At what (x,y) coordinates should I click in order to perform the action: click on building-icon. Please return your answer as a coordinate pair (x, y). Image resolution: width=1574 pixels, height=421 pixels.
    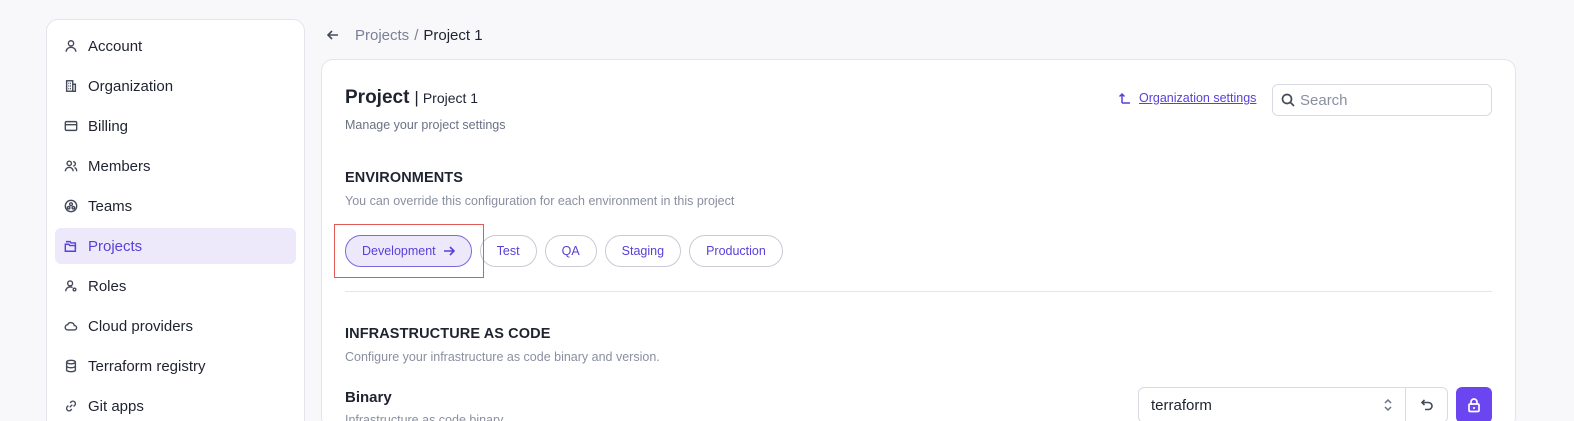
    Looking at the image, I should click on (71, 86).